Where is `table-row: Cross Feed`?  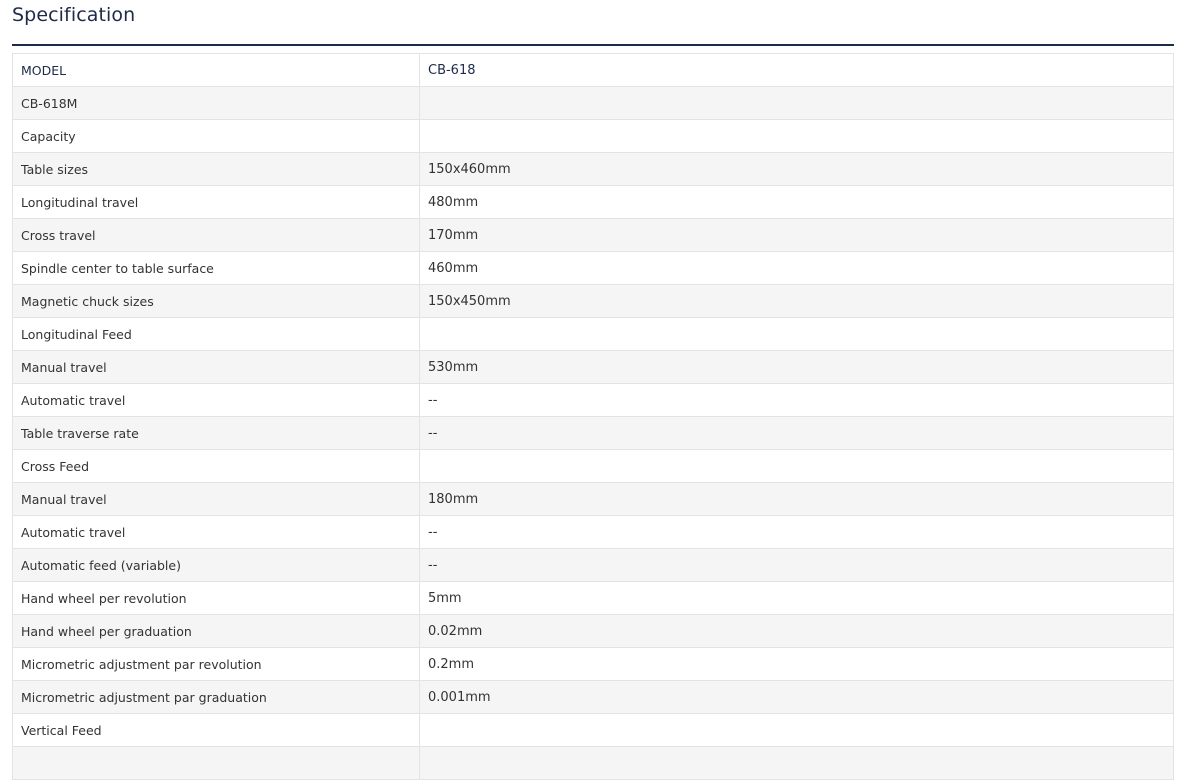
table-row: Cross Feed is located at coordinates (593, 466).